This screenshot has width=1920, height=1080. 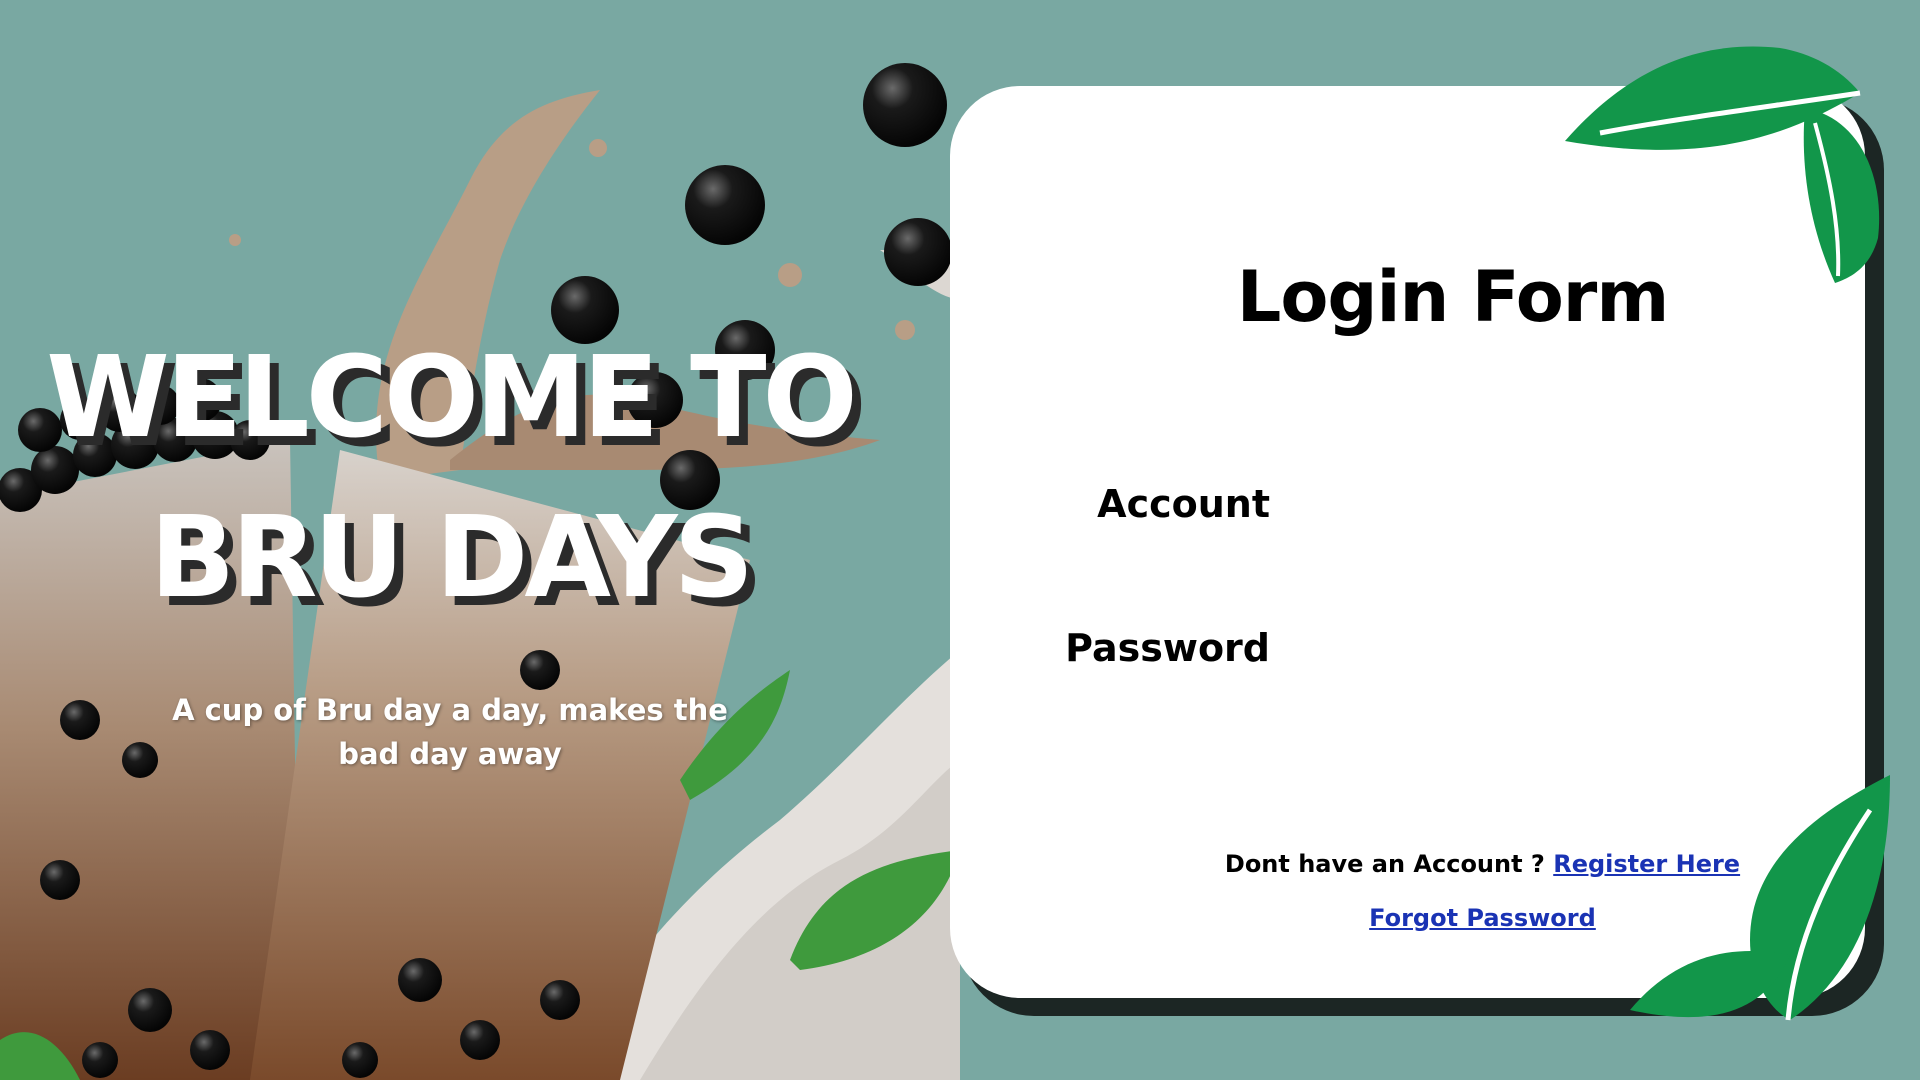 I want to click on account-input, so click(x=1512, y=510).